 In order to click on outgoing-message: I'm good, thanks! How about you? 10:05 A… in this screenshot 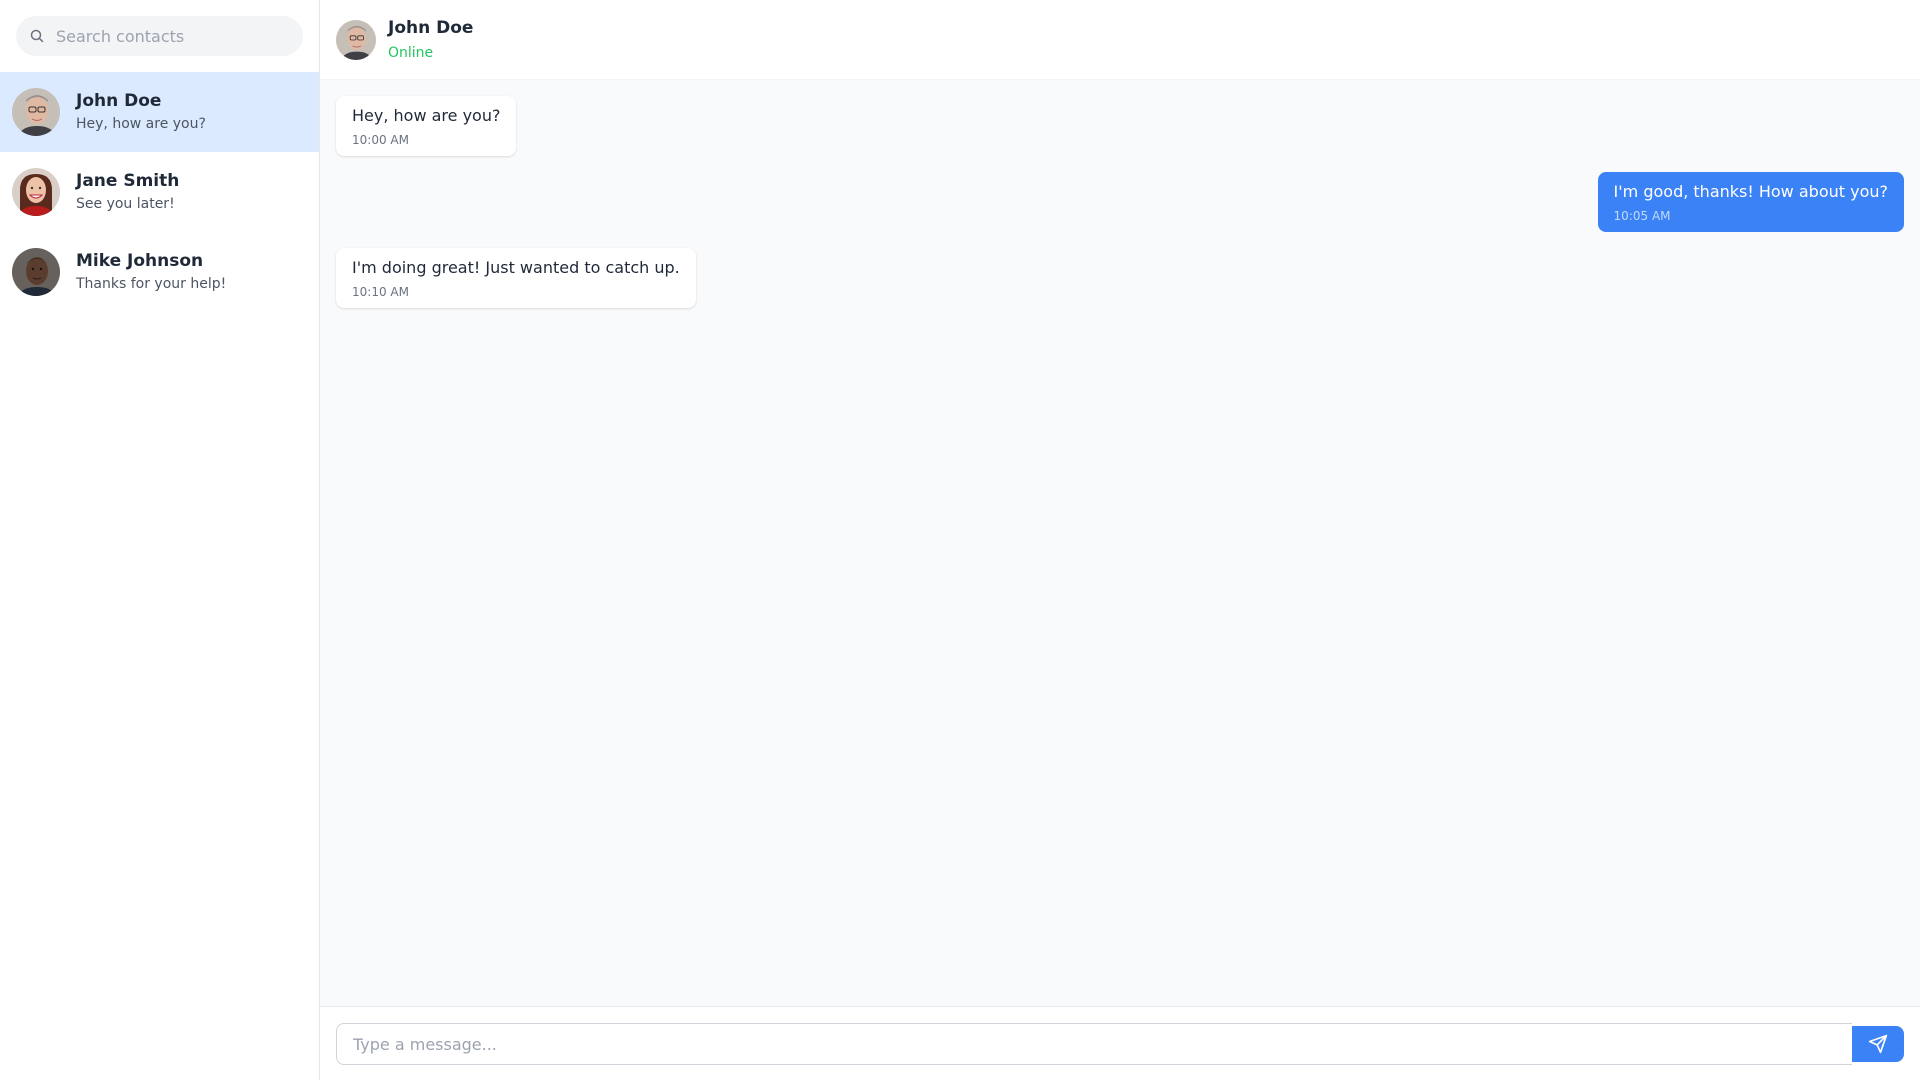, I will do `click(1750, 202)`.